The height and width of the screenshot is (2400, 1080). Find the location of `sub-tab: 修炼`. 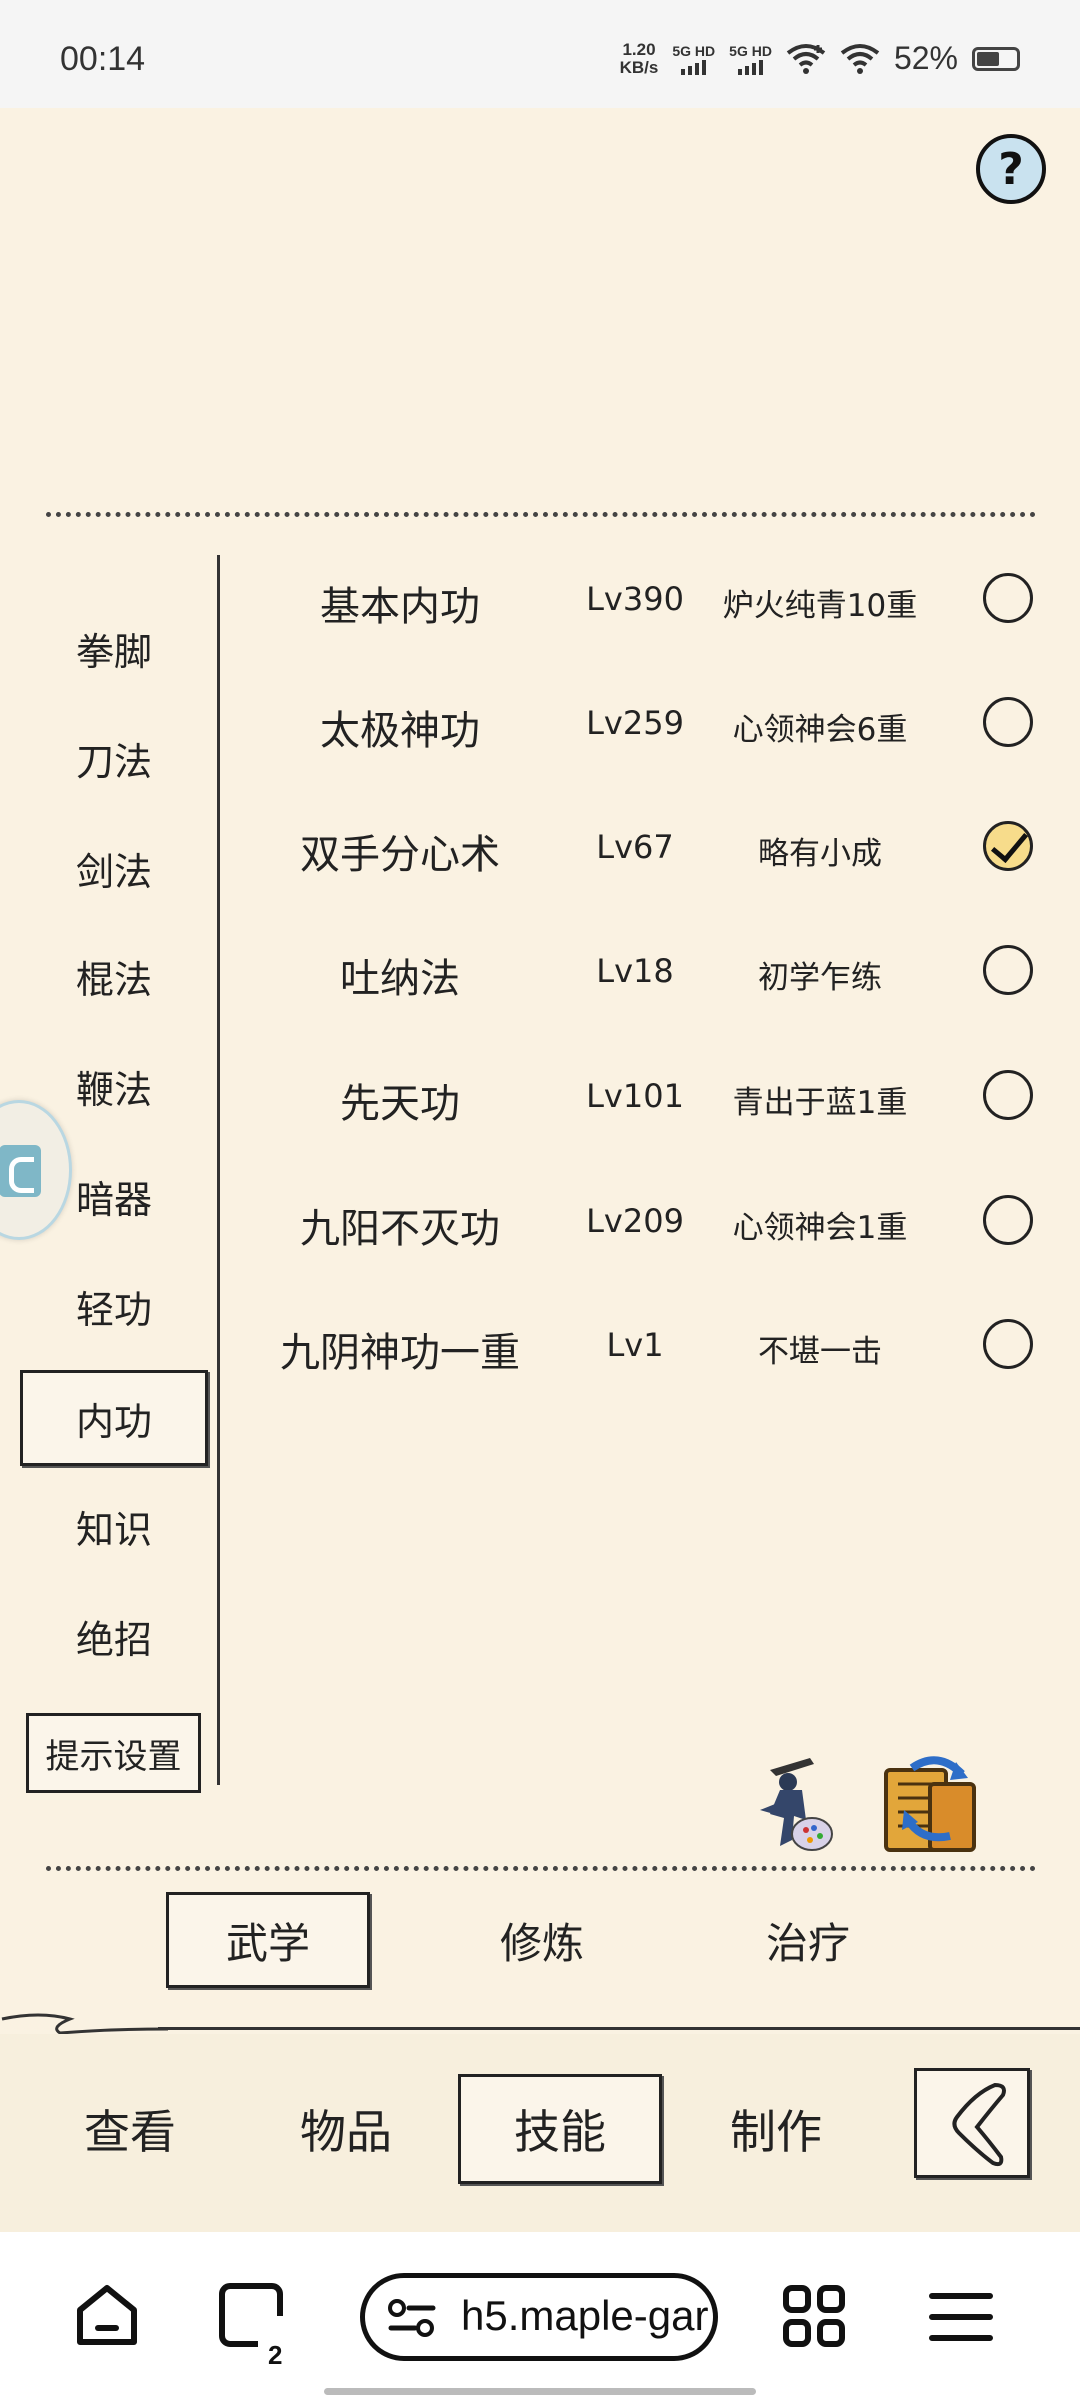

sub-tab: 修炼 is located at coordinates (542, 1940).